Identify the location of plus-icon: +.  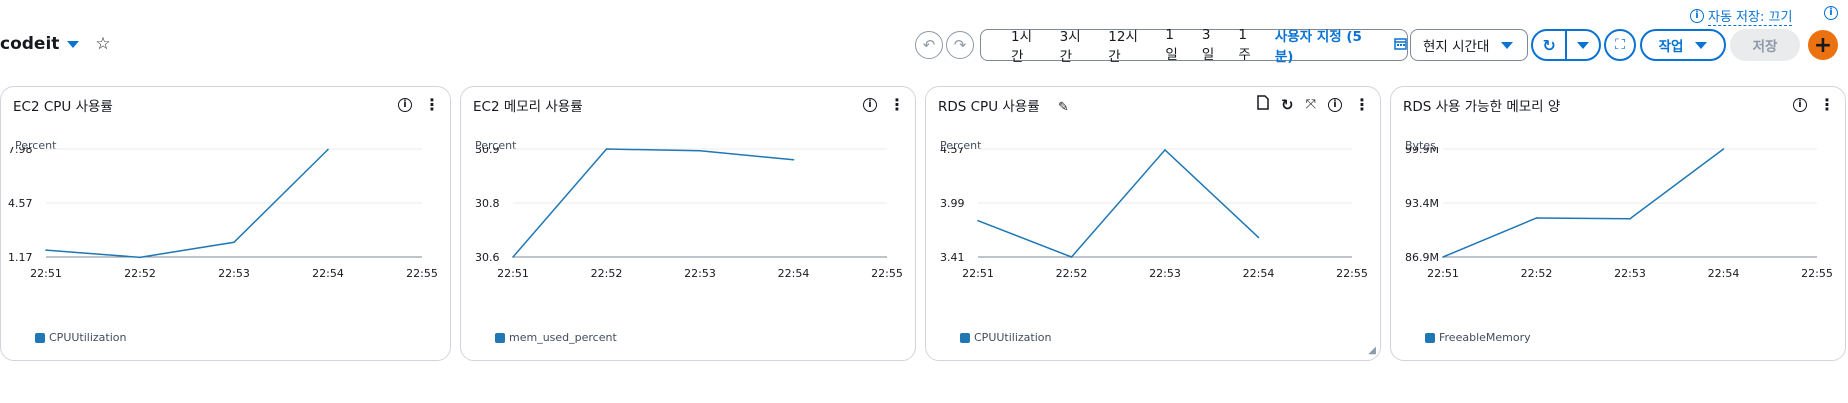
(1823, 45).